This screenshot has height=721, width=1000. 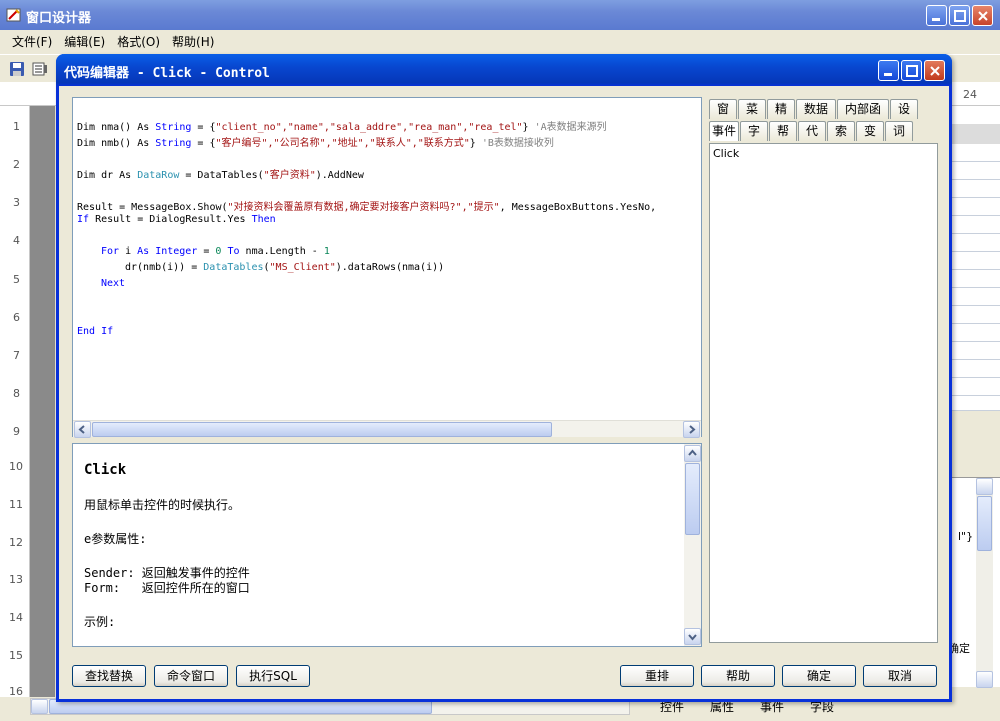 I want to click on scroll-right-icon, so click(x=691, y=429).